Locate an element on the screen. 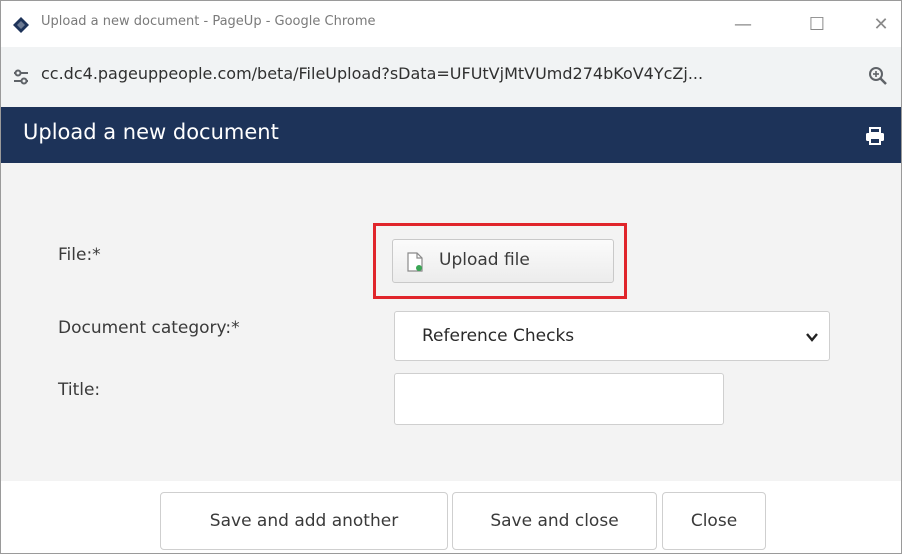 The image size is (902, 554). file-label: File:* is located at coordinates (79, 255).